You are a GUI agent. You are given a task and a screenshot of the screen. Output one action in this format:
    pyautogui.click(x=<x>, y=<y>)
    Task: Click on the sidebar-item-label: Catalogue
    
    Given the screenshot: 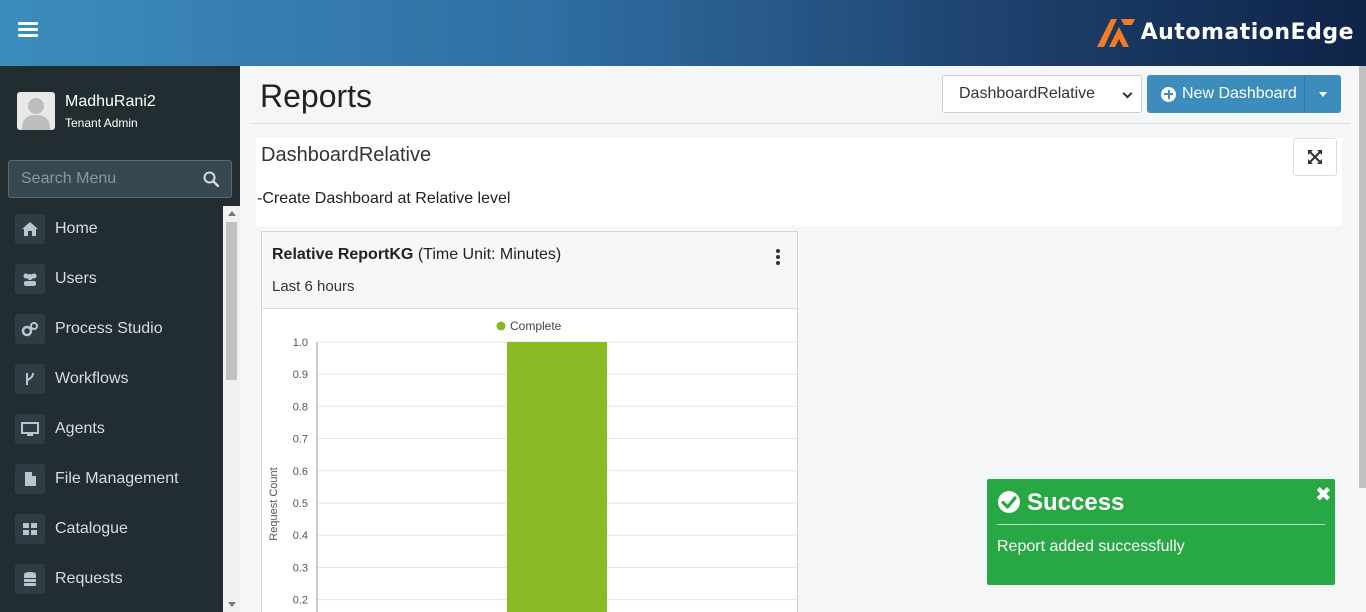 What is the action you would take?
    pyautogui.click(x=91, y=528)
    